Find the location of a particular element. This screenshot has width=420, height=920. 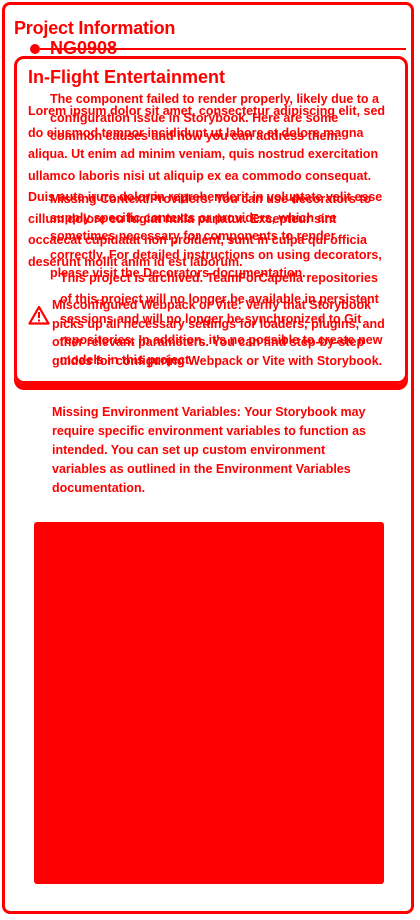

divider is located at coordinates (223, 49).